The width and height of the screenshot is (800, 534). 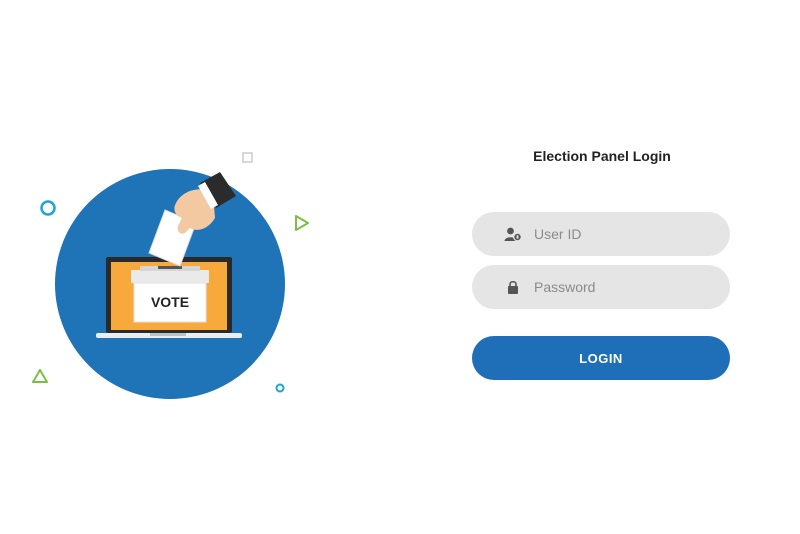 What do you see at coordinates (601, 358) in the screenshot?
I see `login-button: LOGIN` at bounding box center [601, 358].